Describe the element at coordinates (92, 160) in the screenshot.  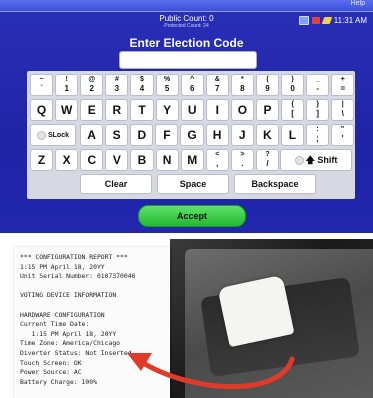
I see `key-c: C` at that location.